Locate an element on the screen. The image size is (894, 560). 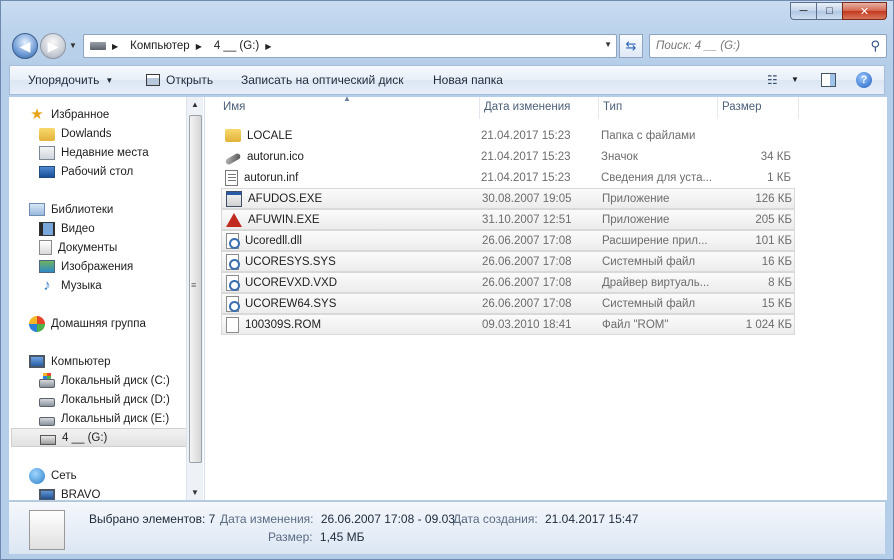
exe-icon is located at coordinates (234, 198).